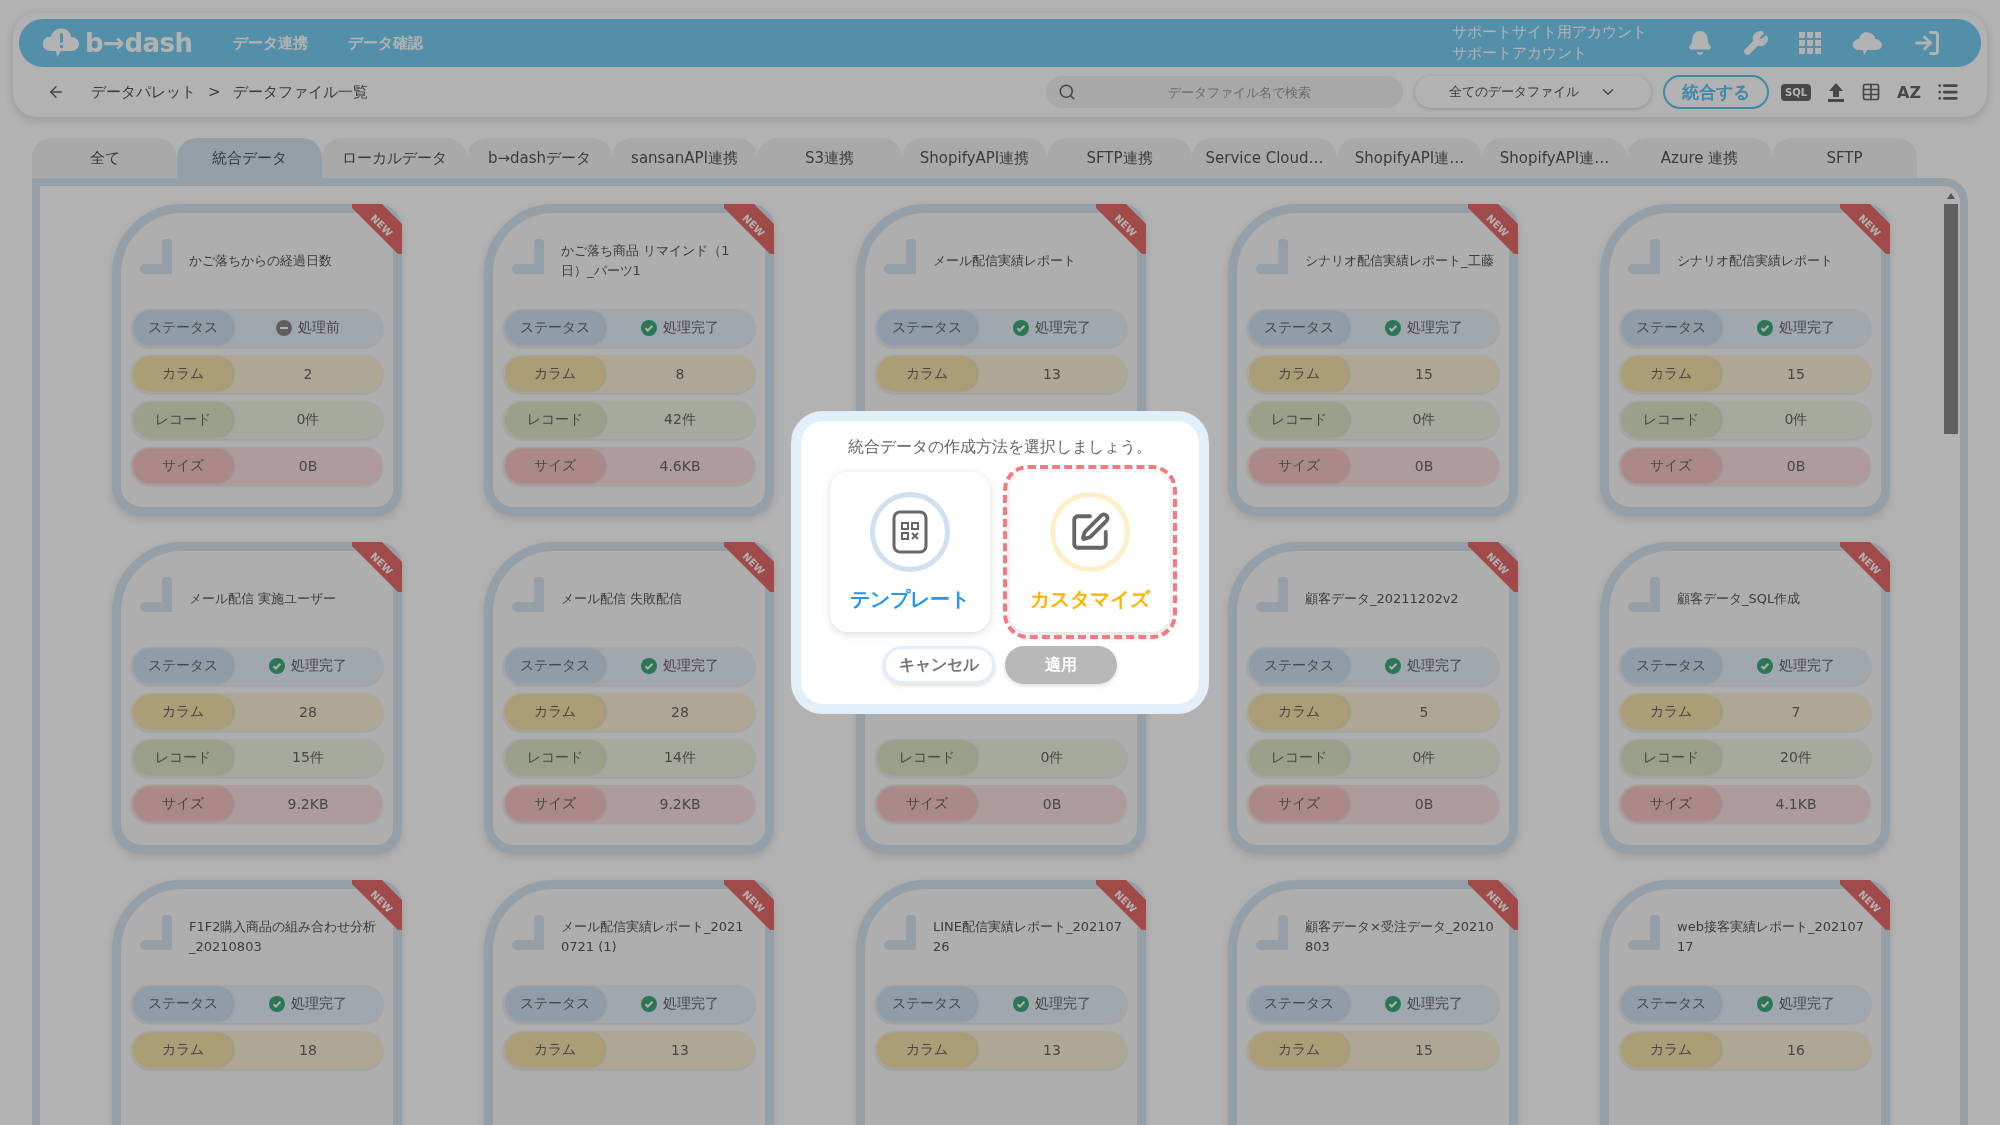  I want to click on stat-value-text: 42件, so click(680, 420).